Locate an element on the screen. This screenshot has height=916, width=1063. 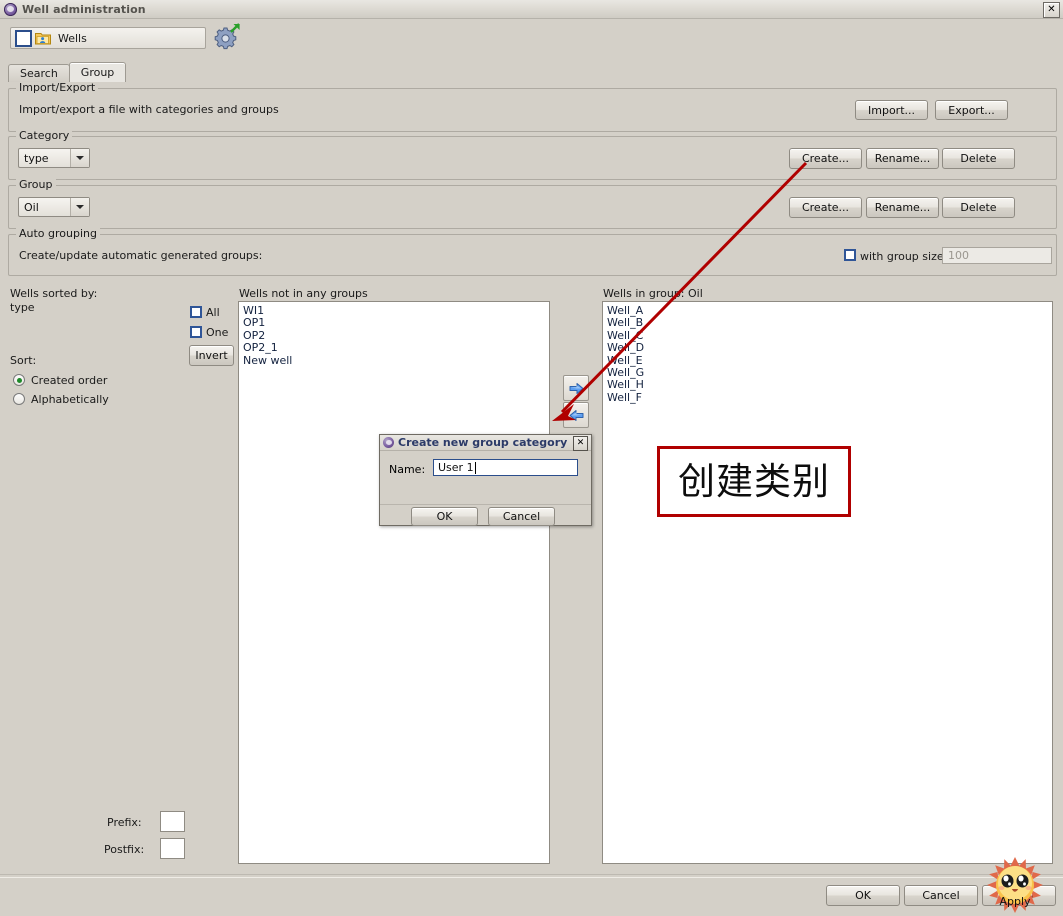
gear-export-icon is located at coordinates (227, 37).